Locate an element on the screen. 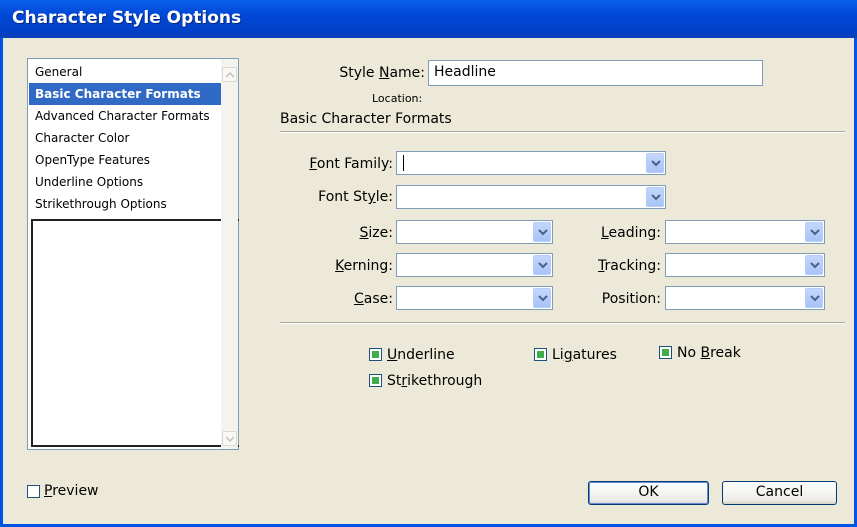 The image size is (857, 527). scroll-down-button is located at coordinates (229, 438).